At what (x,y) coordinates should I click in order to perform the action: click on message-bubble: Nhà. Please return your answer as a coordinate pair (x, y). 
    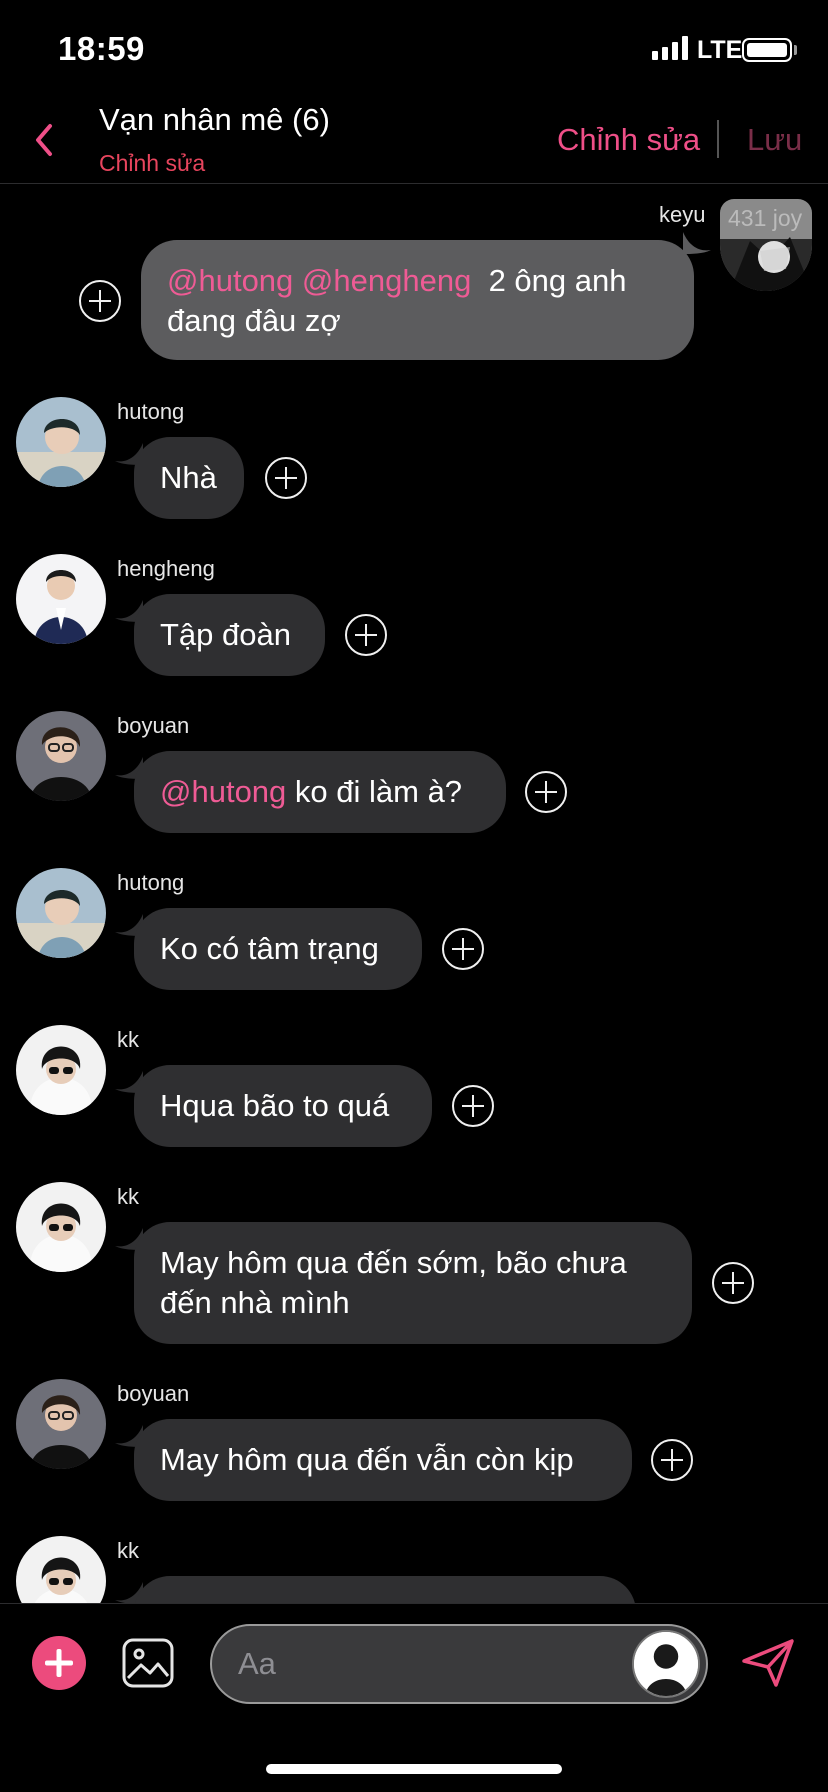
    Looking at the image, I should click on (189, 478).